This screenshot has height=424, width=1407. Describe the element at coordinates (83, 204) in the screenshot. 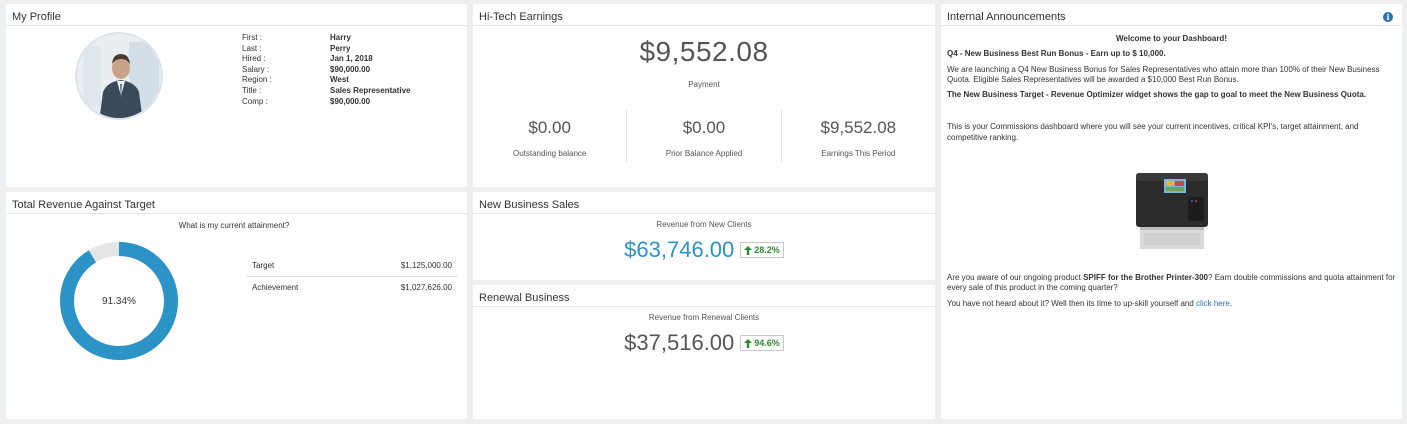

I see `card-title: Total Revenue Against Target` at that location.